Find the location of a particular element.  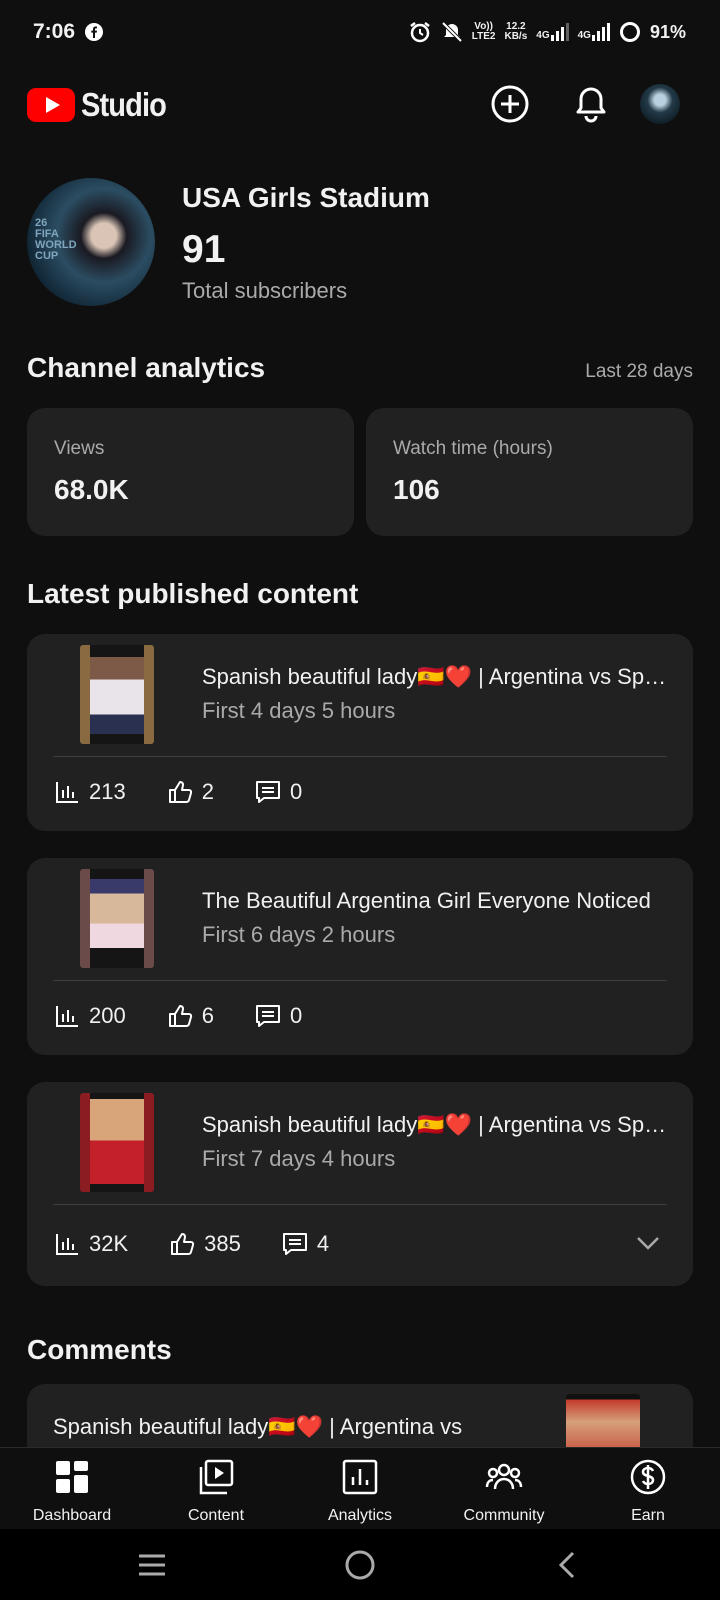

views-metric: 200 is located at coordinates (89, 1016).